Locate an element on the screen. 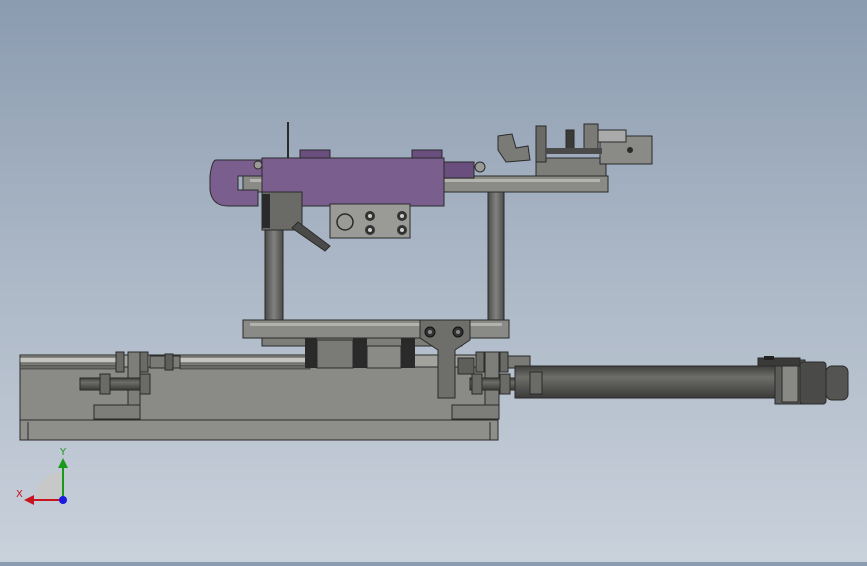 This screenshot has height=566, width=867. y-axis-arrow is located at coordinates (63, 463).